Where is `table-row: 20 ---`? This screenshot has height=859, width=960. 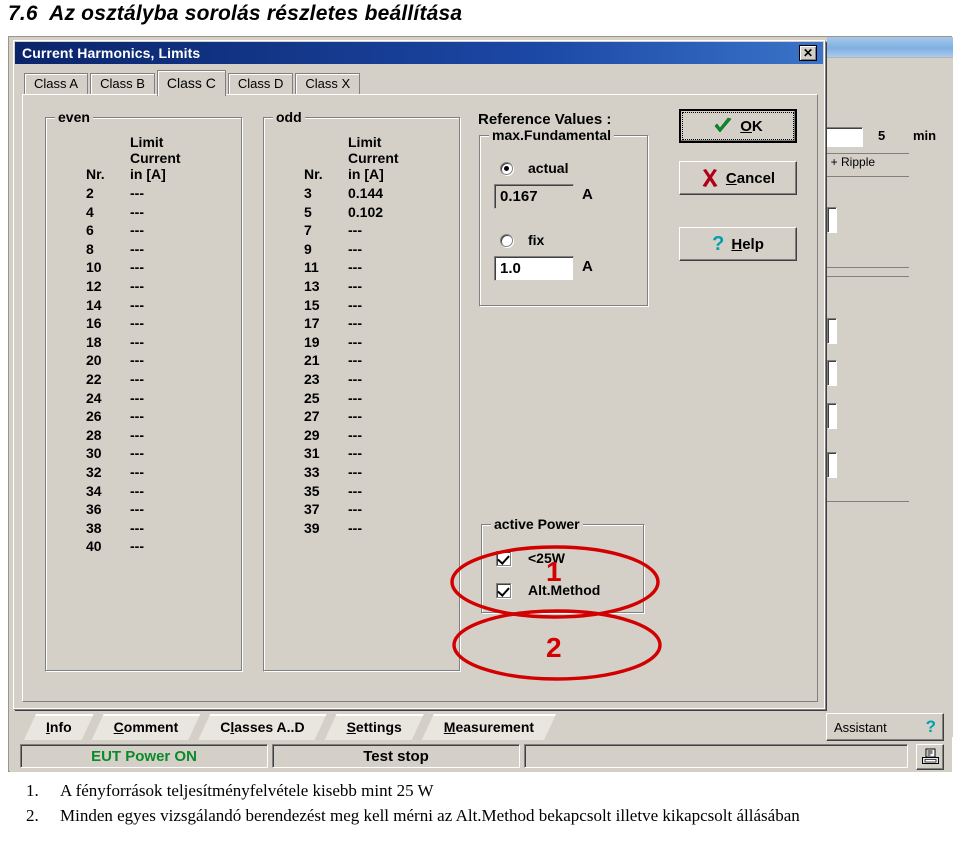 table-row: 20 --- is located at coordinates (147, 360).